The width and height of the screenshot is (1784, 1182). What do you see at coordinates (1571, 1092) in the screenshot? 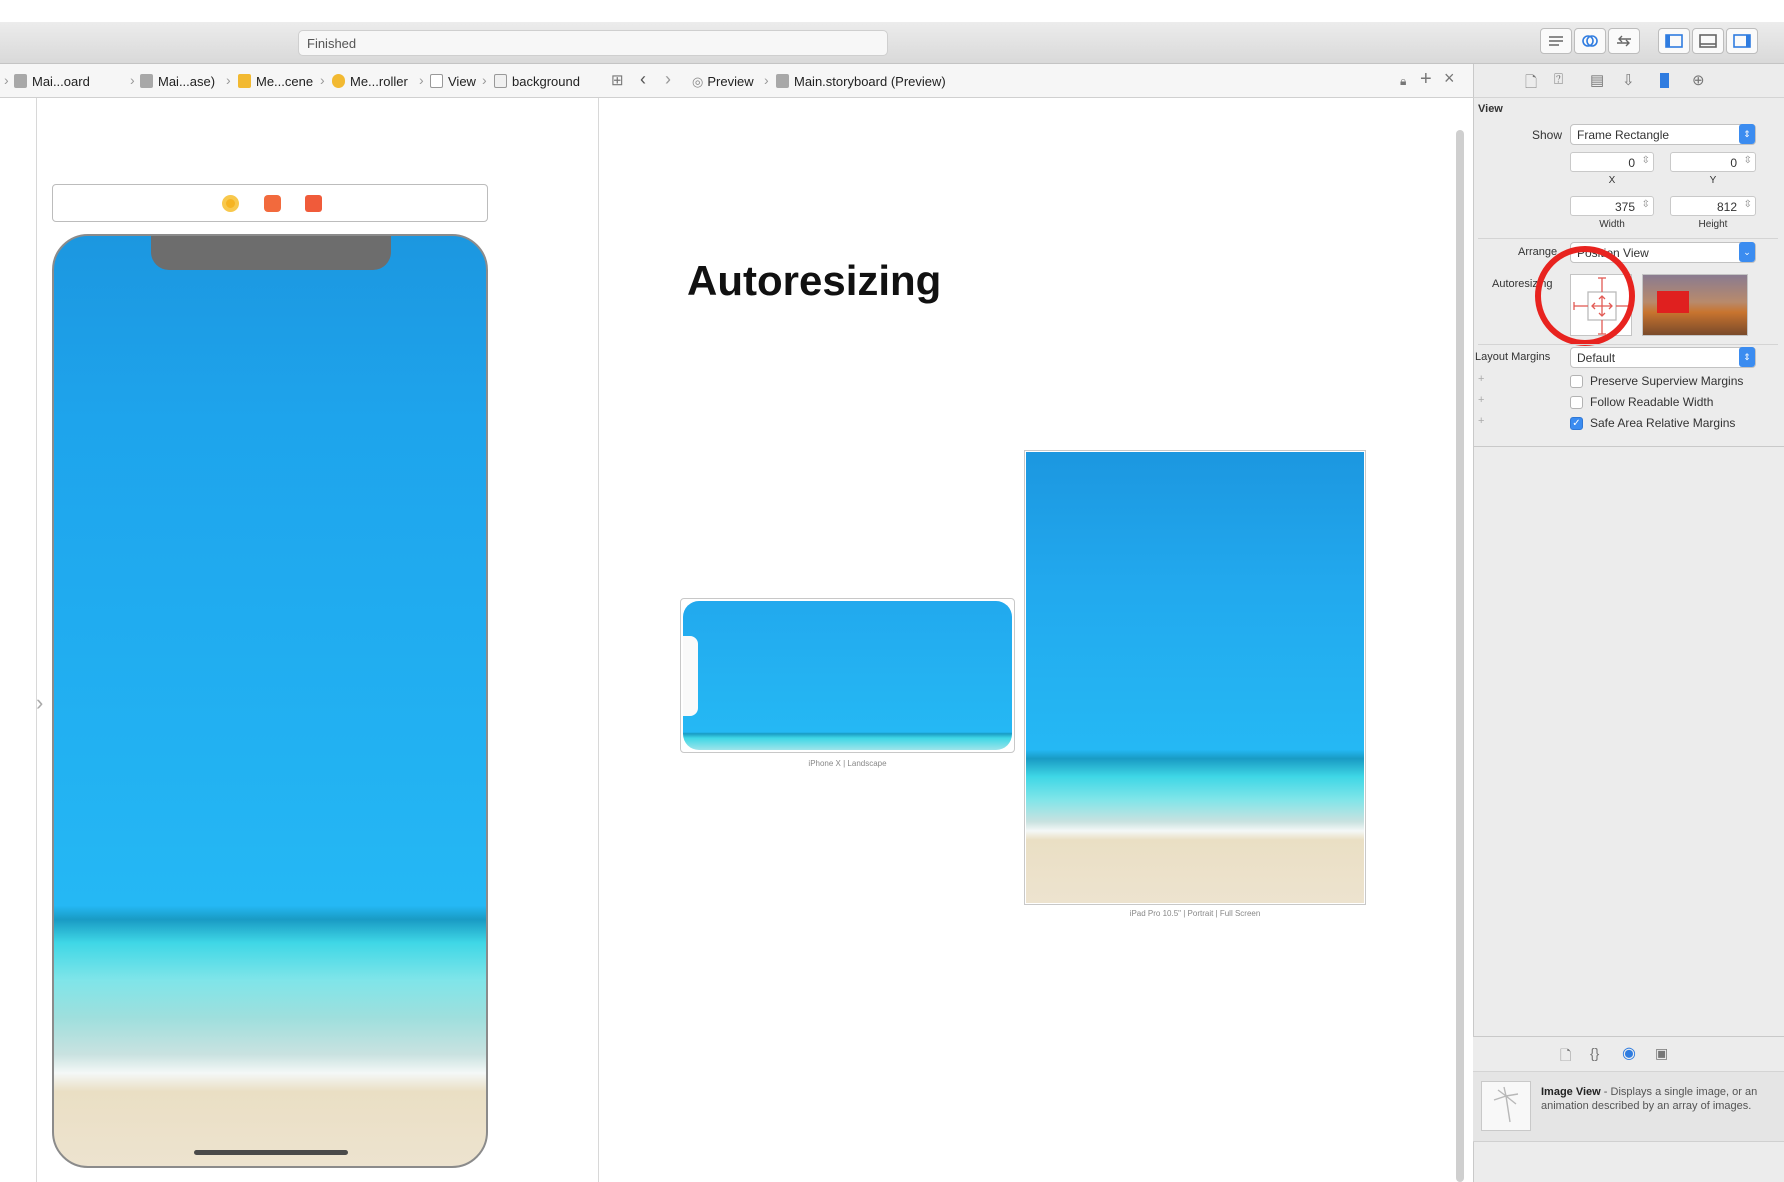
I see `library-item-title: Image View` at bounding box center [1571, 1092].